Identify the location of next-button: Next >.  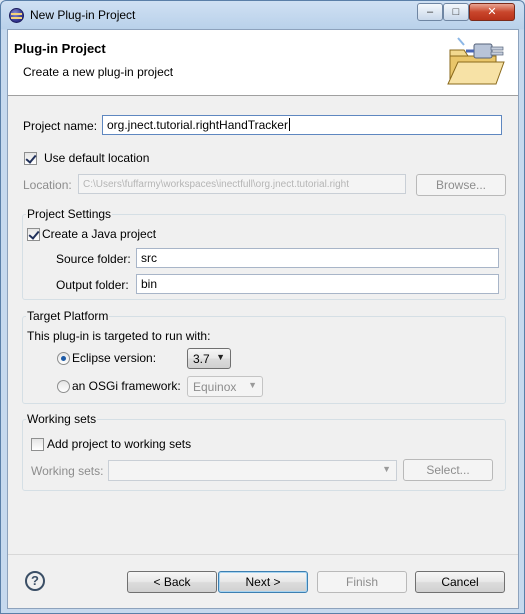
(263, 582).